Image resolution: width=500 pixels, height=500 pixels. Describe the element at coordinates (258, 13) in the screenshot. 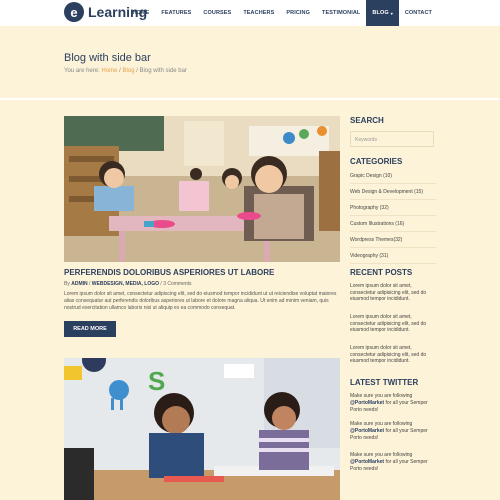

I see `nav-teachers: TEACHERS` at that location.